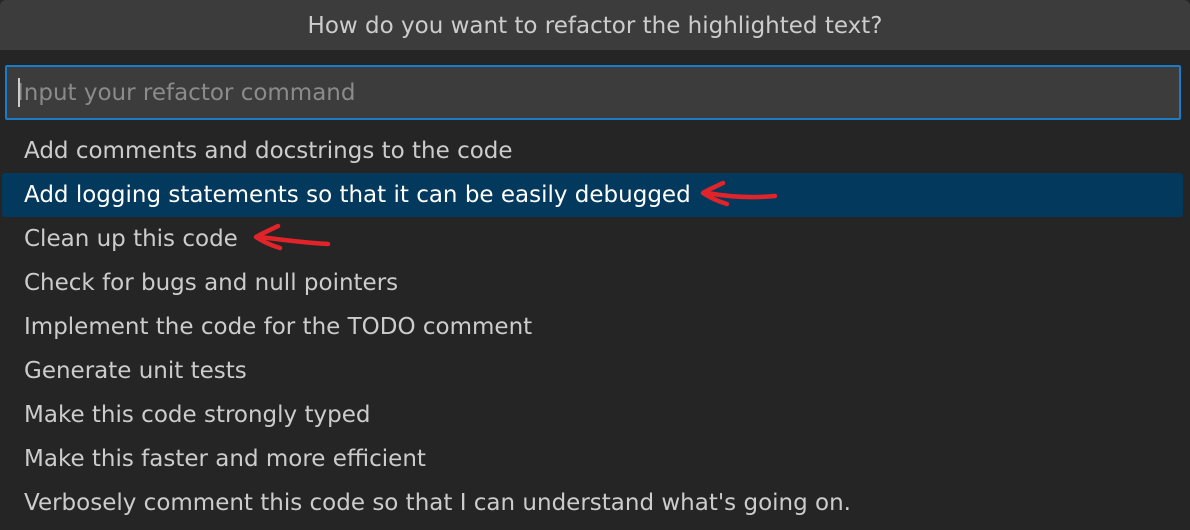 The image size is (1190, 530). I want to click on command-input-box, so click(593, 92).